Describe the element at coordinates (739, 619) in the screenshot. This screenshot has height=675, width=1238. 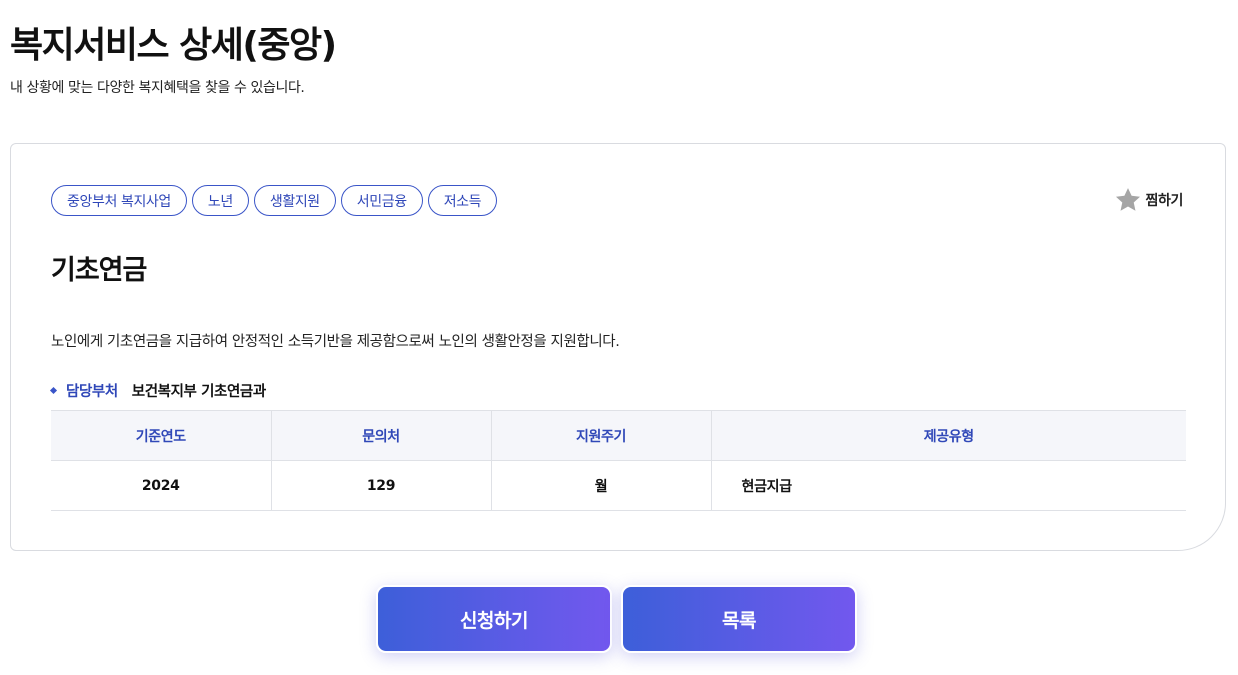
I see `list-button: 목록` at that location.